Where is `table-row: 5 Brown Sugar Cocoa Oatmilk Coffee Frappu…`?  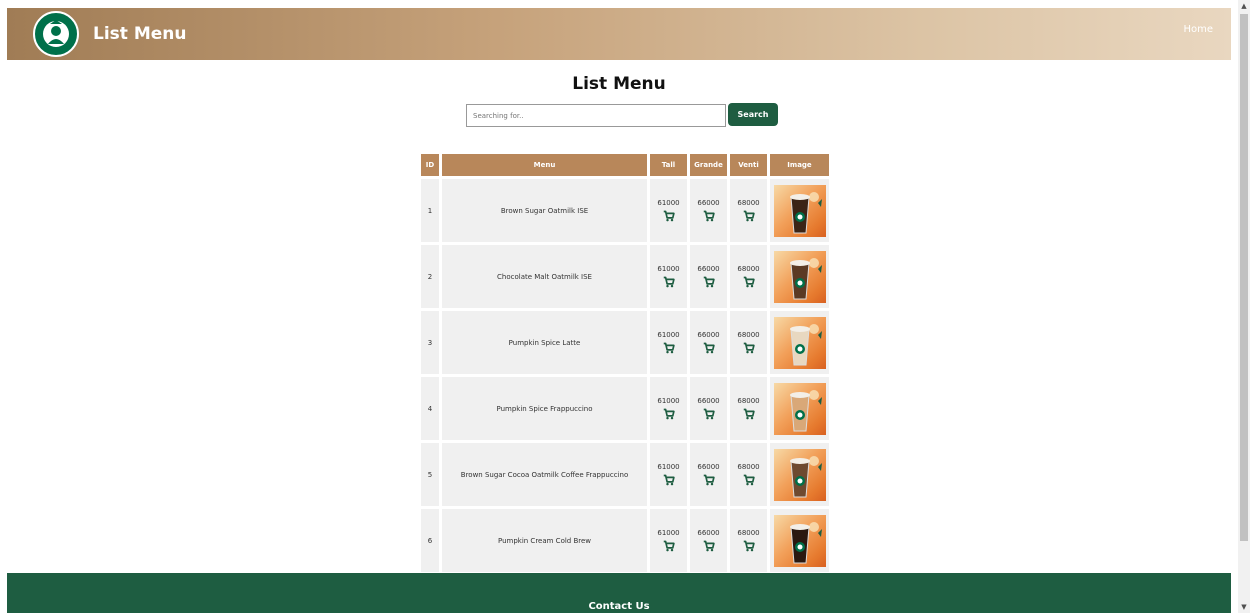
table-row: 5 Brown Sugar Cocoa Oatmilk Coffee Frappu… is located at coordinates (625, 474).